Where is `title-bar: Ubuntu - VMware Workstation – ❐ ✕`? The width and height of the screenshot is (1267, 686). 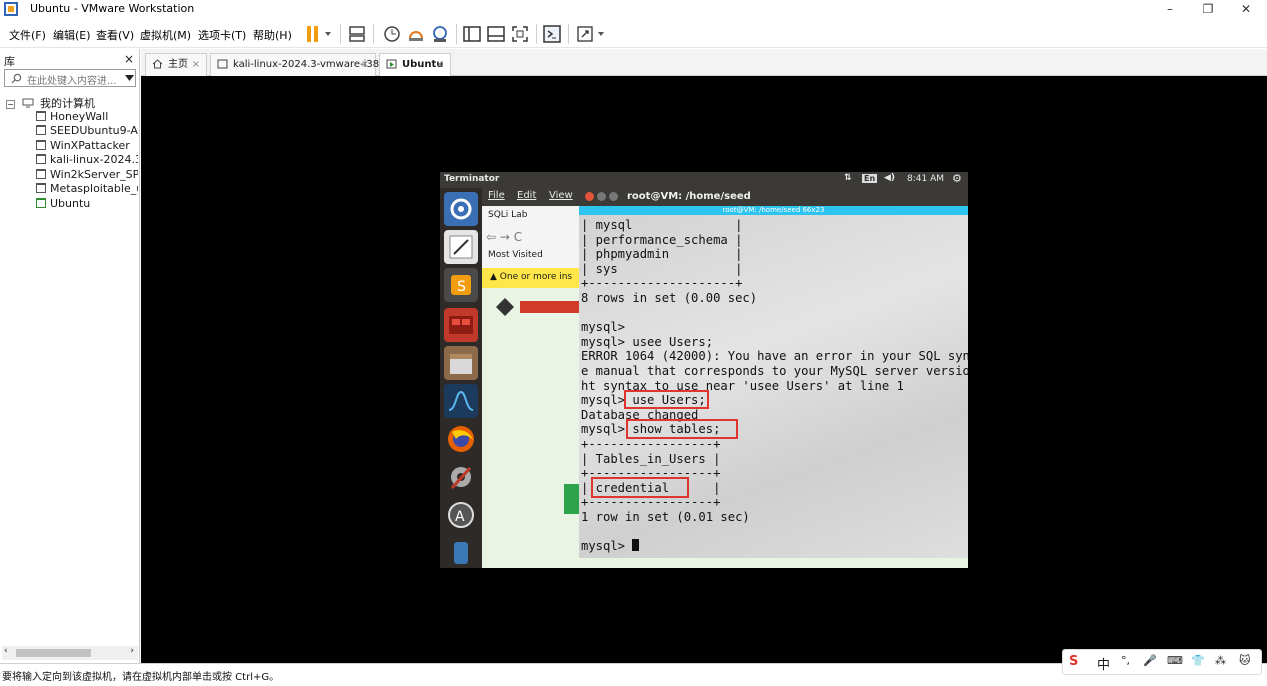
title-bar: Ubuntu - VMware Workstation – ❐ ✕ is located at coordinates (633, 9).